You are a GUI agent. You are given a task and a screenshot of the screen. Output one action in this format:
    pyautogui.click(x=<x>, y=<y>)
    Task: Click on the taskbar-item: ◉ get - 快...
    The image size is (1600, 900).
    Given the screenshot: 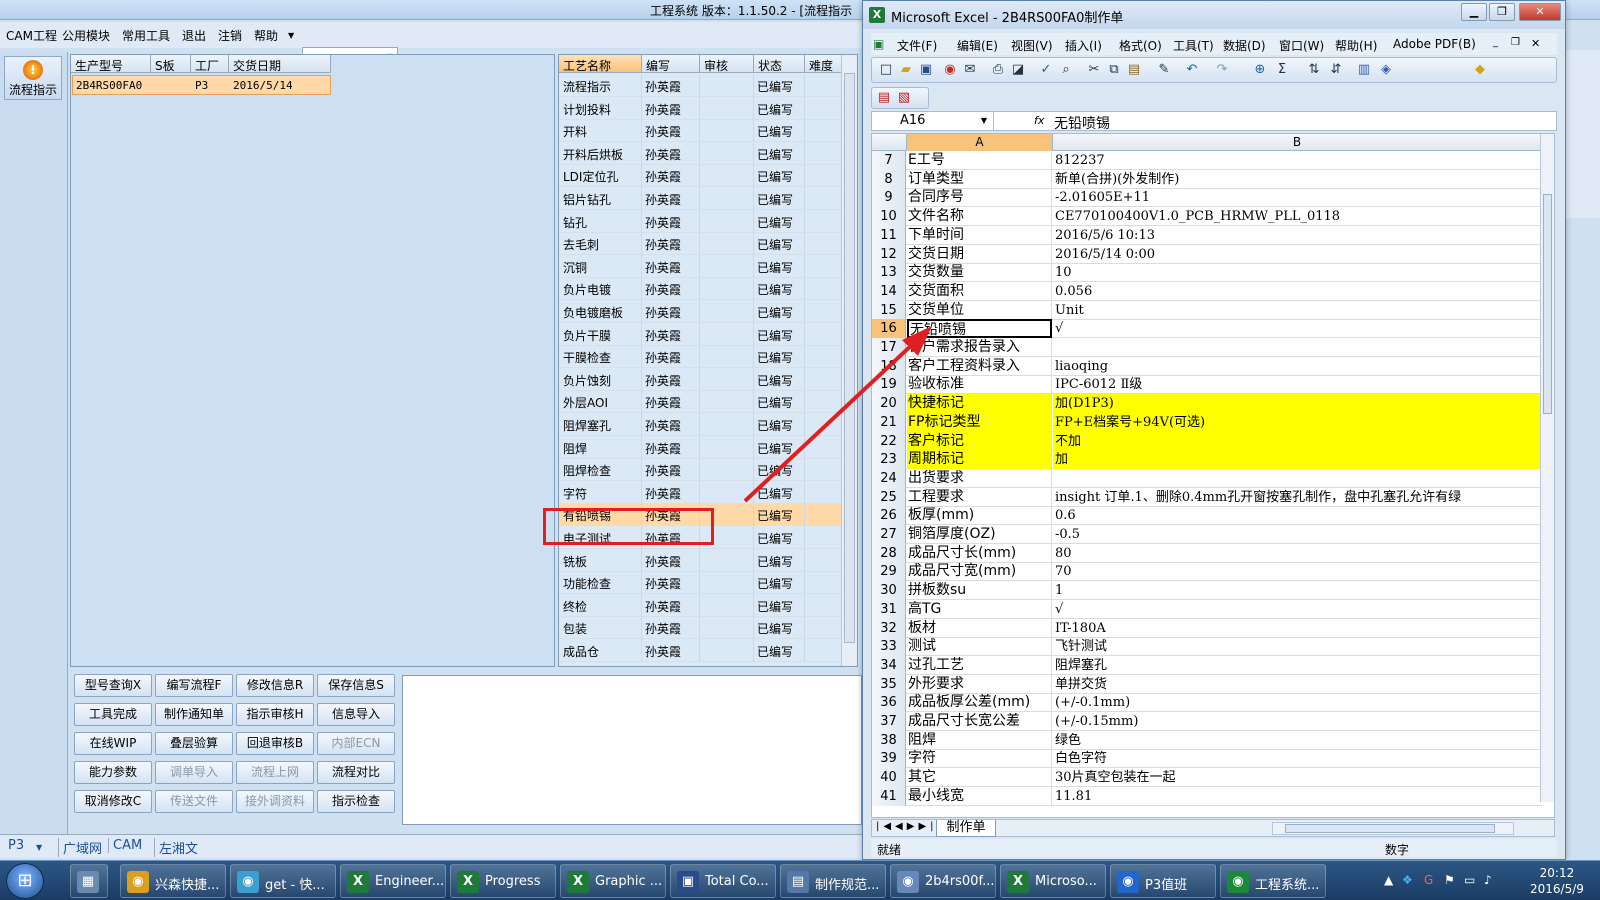 What is the action you would take?
    pyautogui.click(x=283, y=881)
    